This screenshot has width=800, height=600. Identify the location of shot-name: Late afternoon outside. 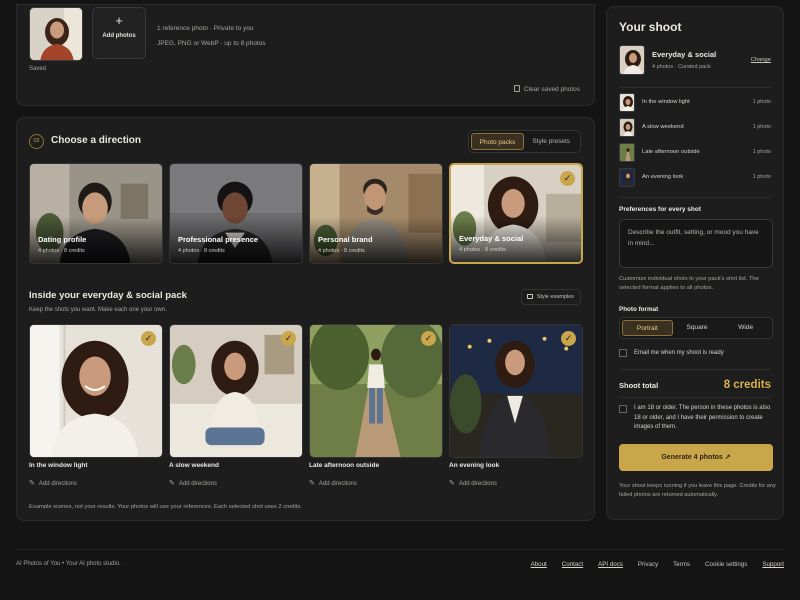
(344, 465).